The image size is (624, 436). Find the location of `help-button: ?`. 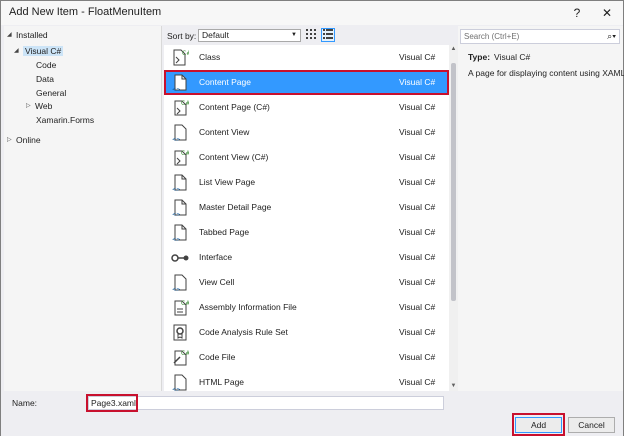

help-button: ? is located at coordinates (577, 13).